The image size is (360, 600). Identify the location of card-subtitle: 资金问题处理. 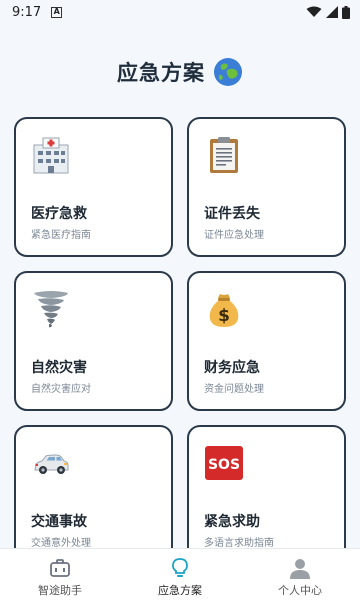
(234, 389).